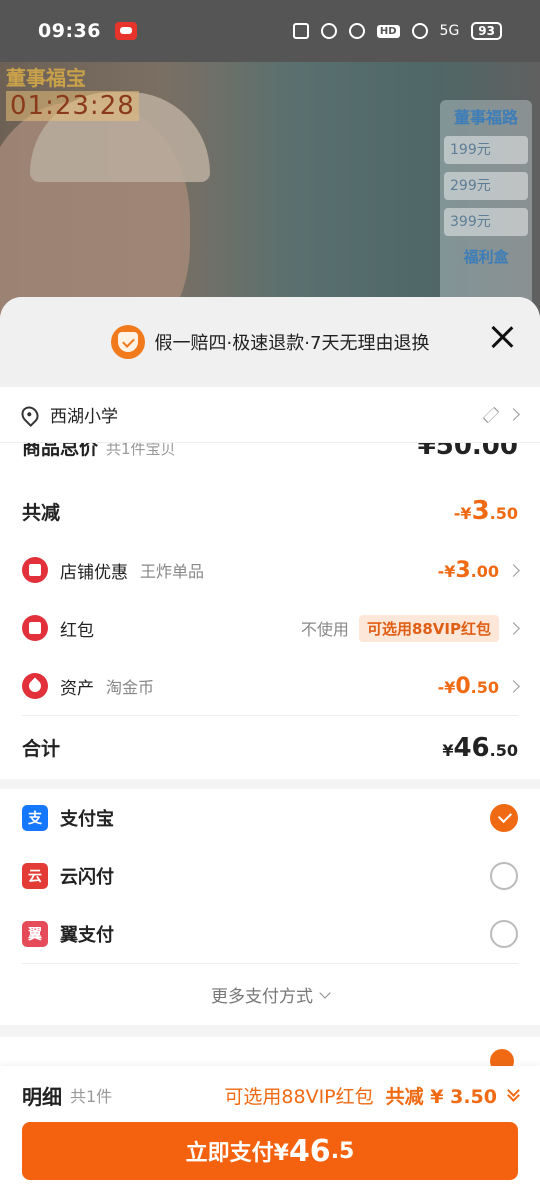 This screenshot has height=1188, width=540. What do you see at coordinates (77, 630) in the screenshot?
I see `red-packet-label: 红包` at bounding box center [77, 630].